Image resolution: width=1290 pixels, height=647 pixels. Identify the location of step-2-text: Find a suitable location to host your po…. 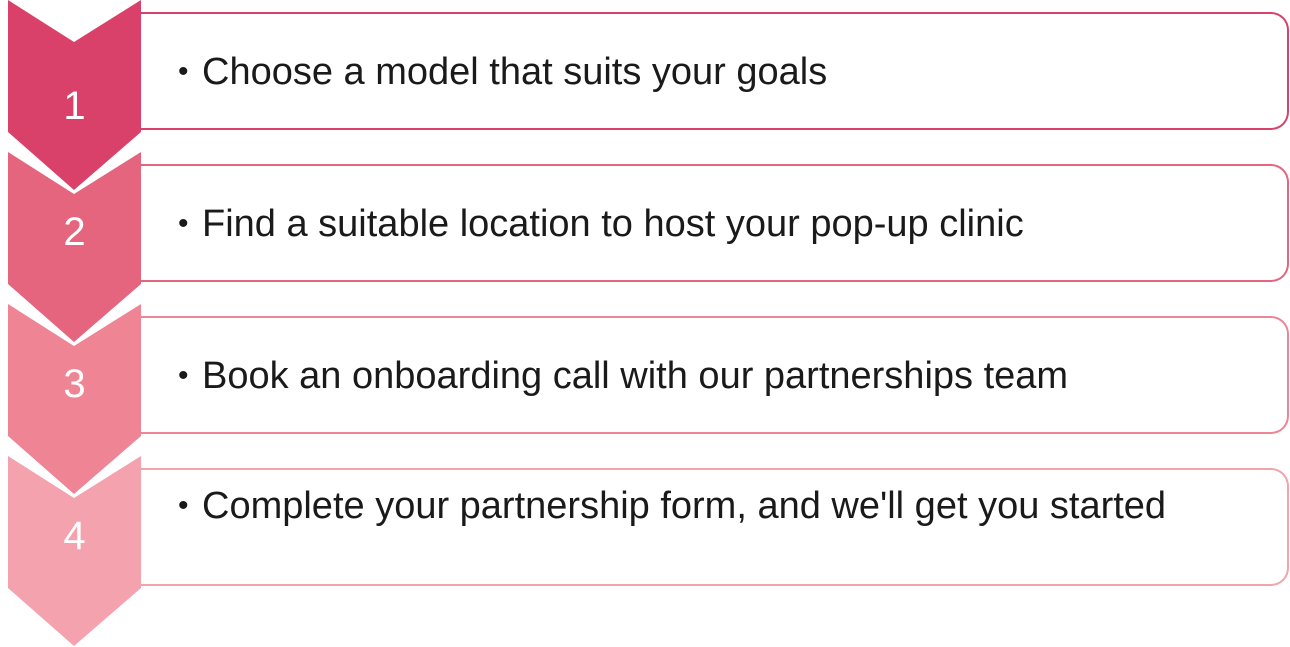
(613, 224).